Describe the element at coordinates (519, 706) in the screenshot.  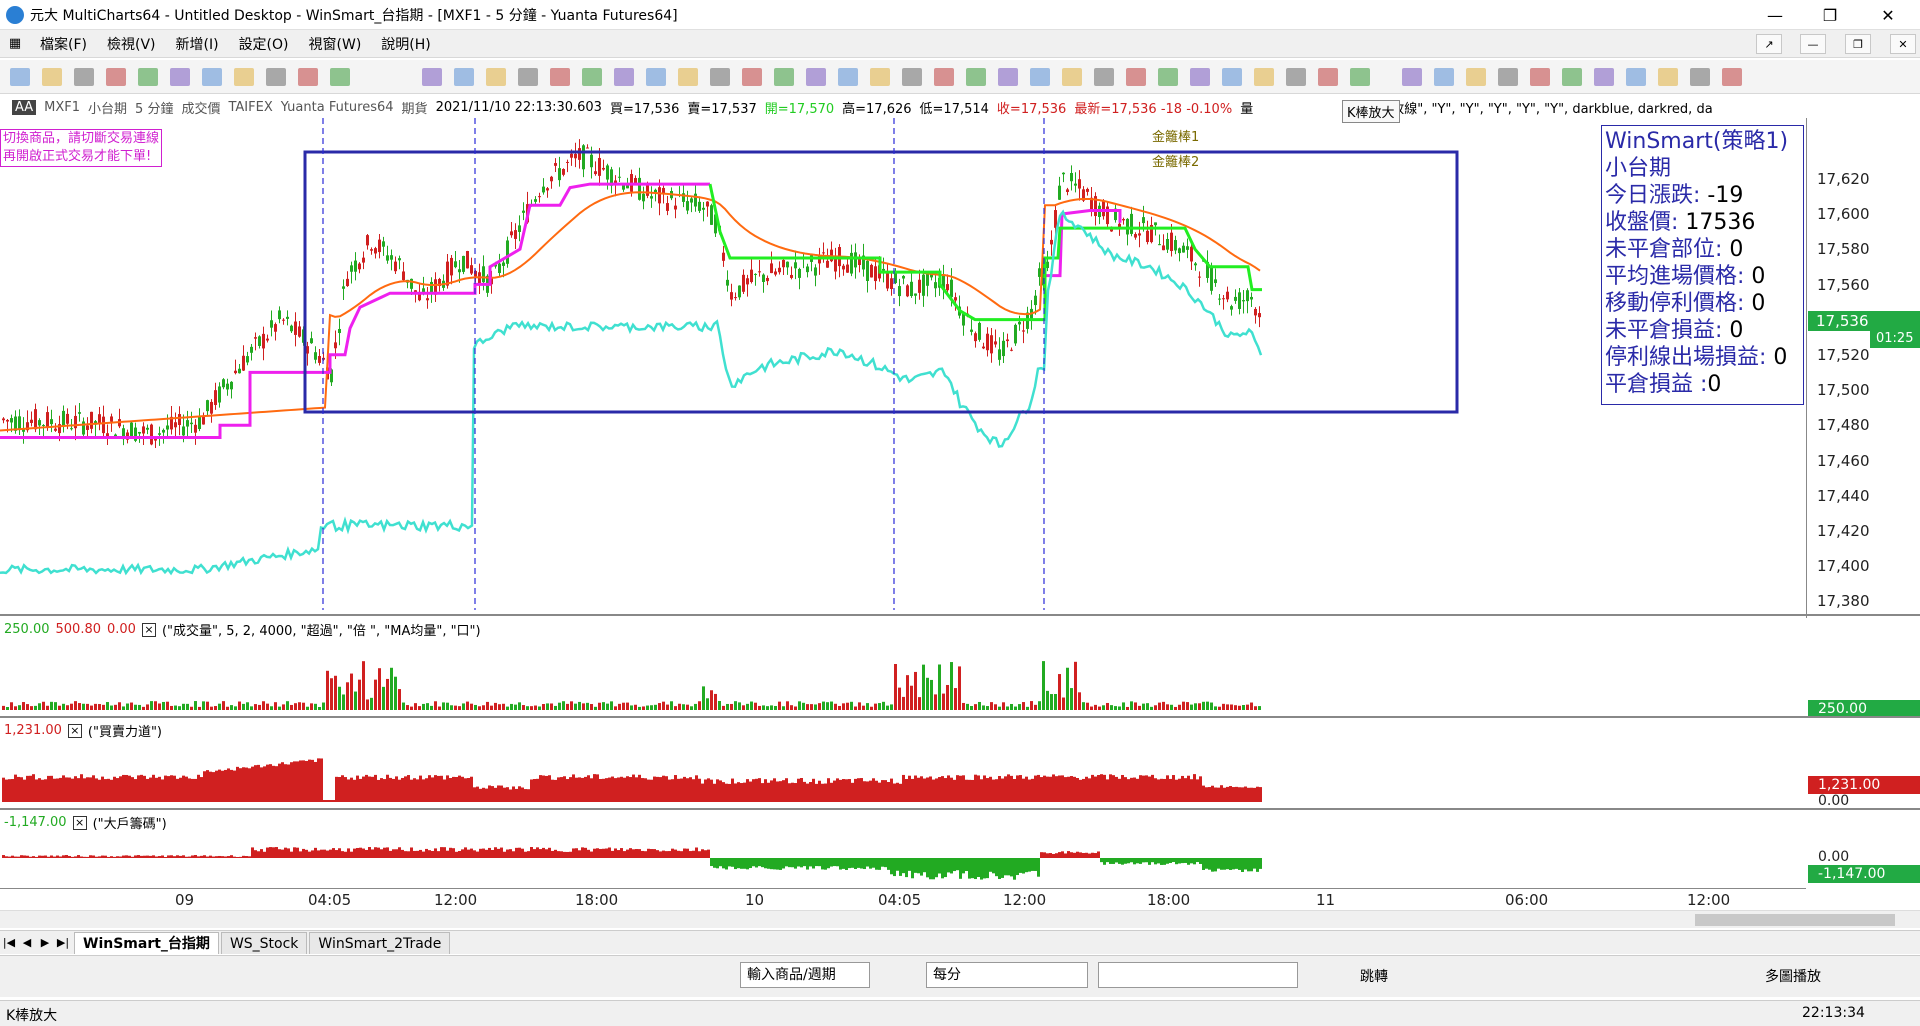
I see `volume-bar` at that location.